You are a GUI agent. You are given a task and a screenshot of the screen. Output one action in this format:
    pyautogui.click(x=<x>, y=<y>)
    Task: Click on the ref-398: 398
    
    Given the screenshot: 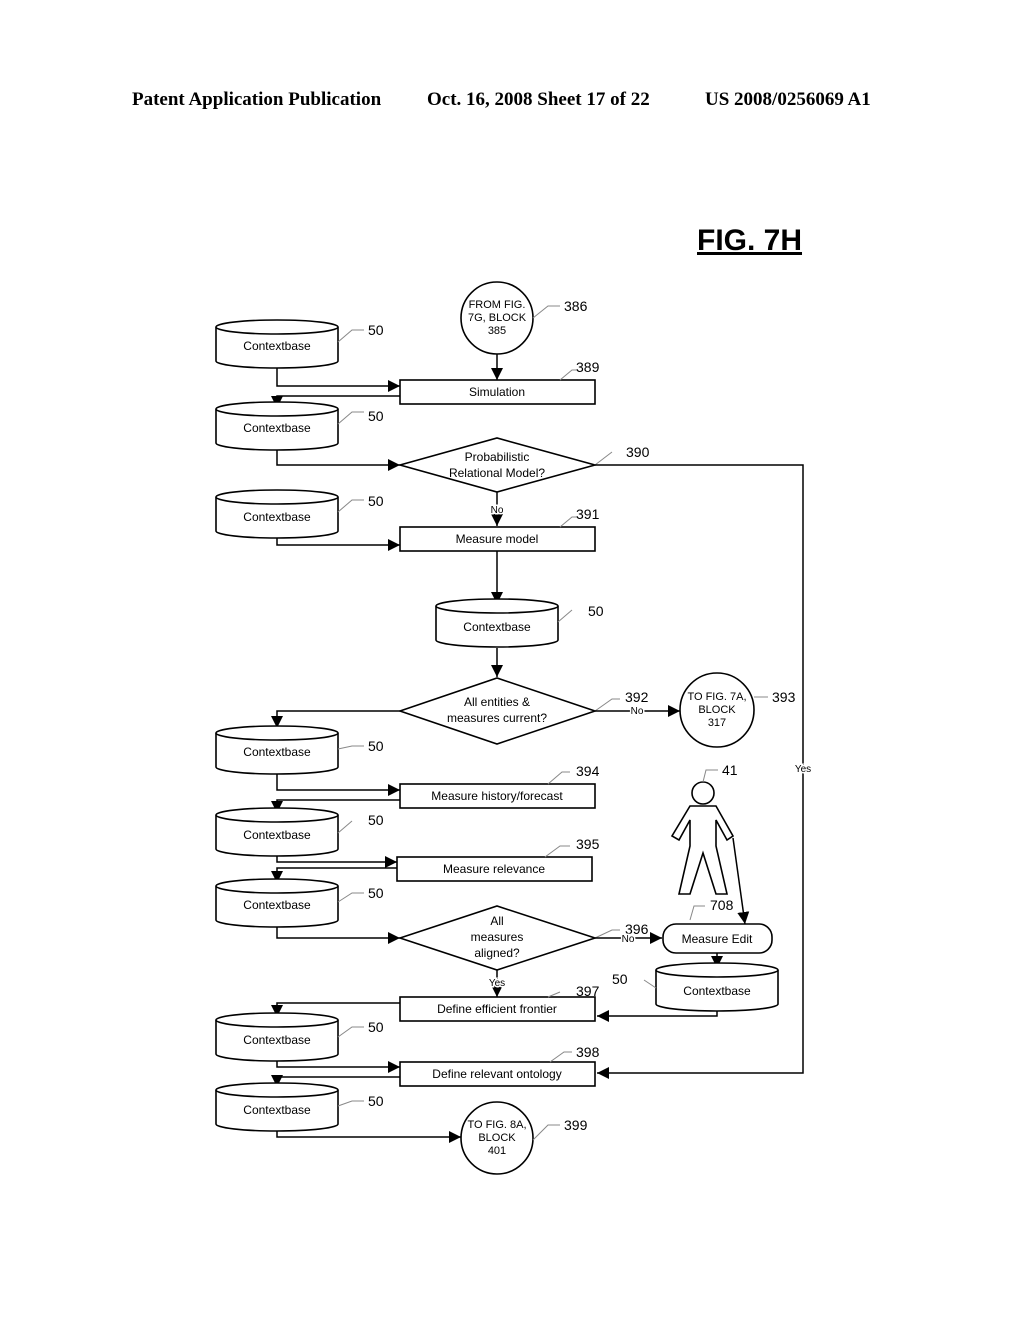 What is the action you would take?
    pyautogui.click(x=588, y=1052)
    